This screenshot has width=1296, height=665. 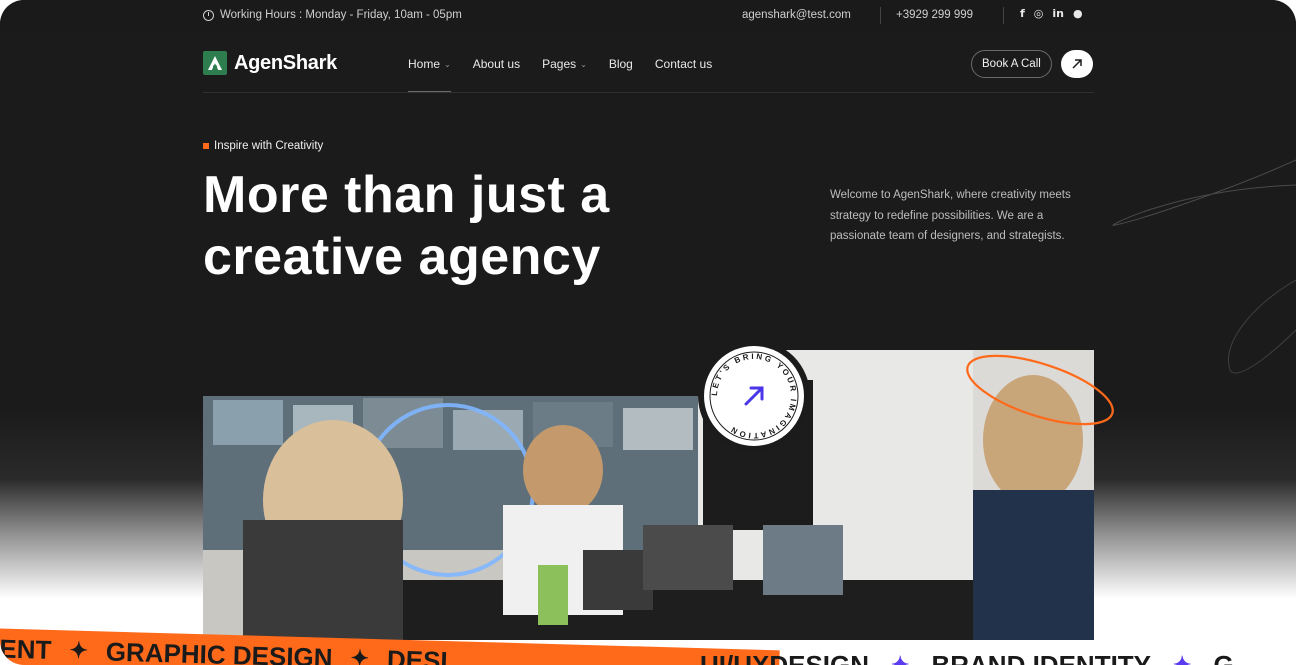 I want to click on headline-line-1: More than just a, so click(x=406, y=195).